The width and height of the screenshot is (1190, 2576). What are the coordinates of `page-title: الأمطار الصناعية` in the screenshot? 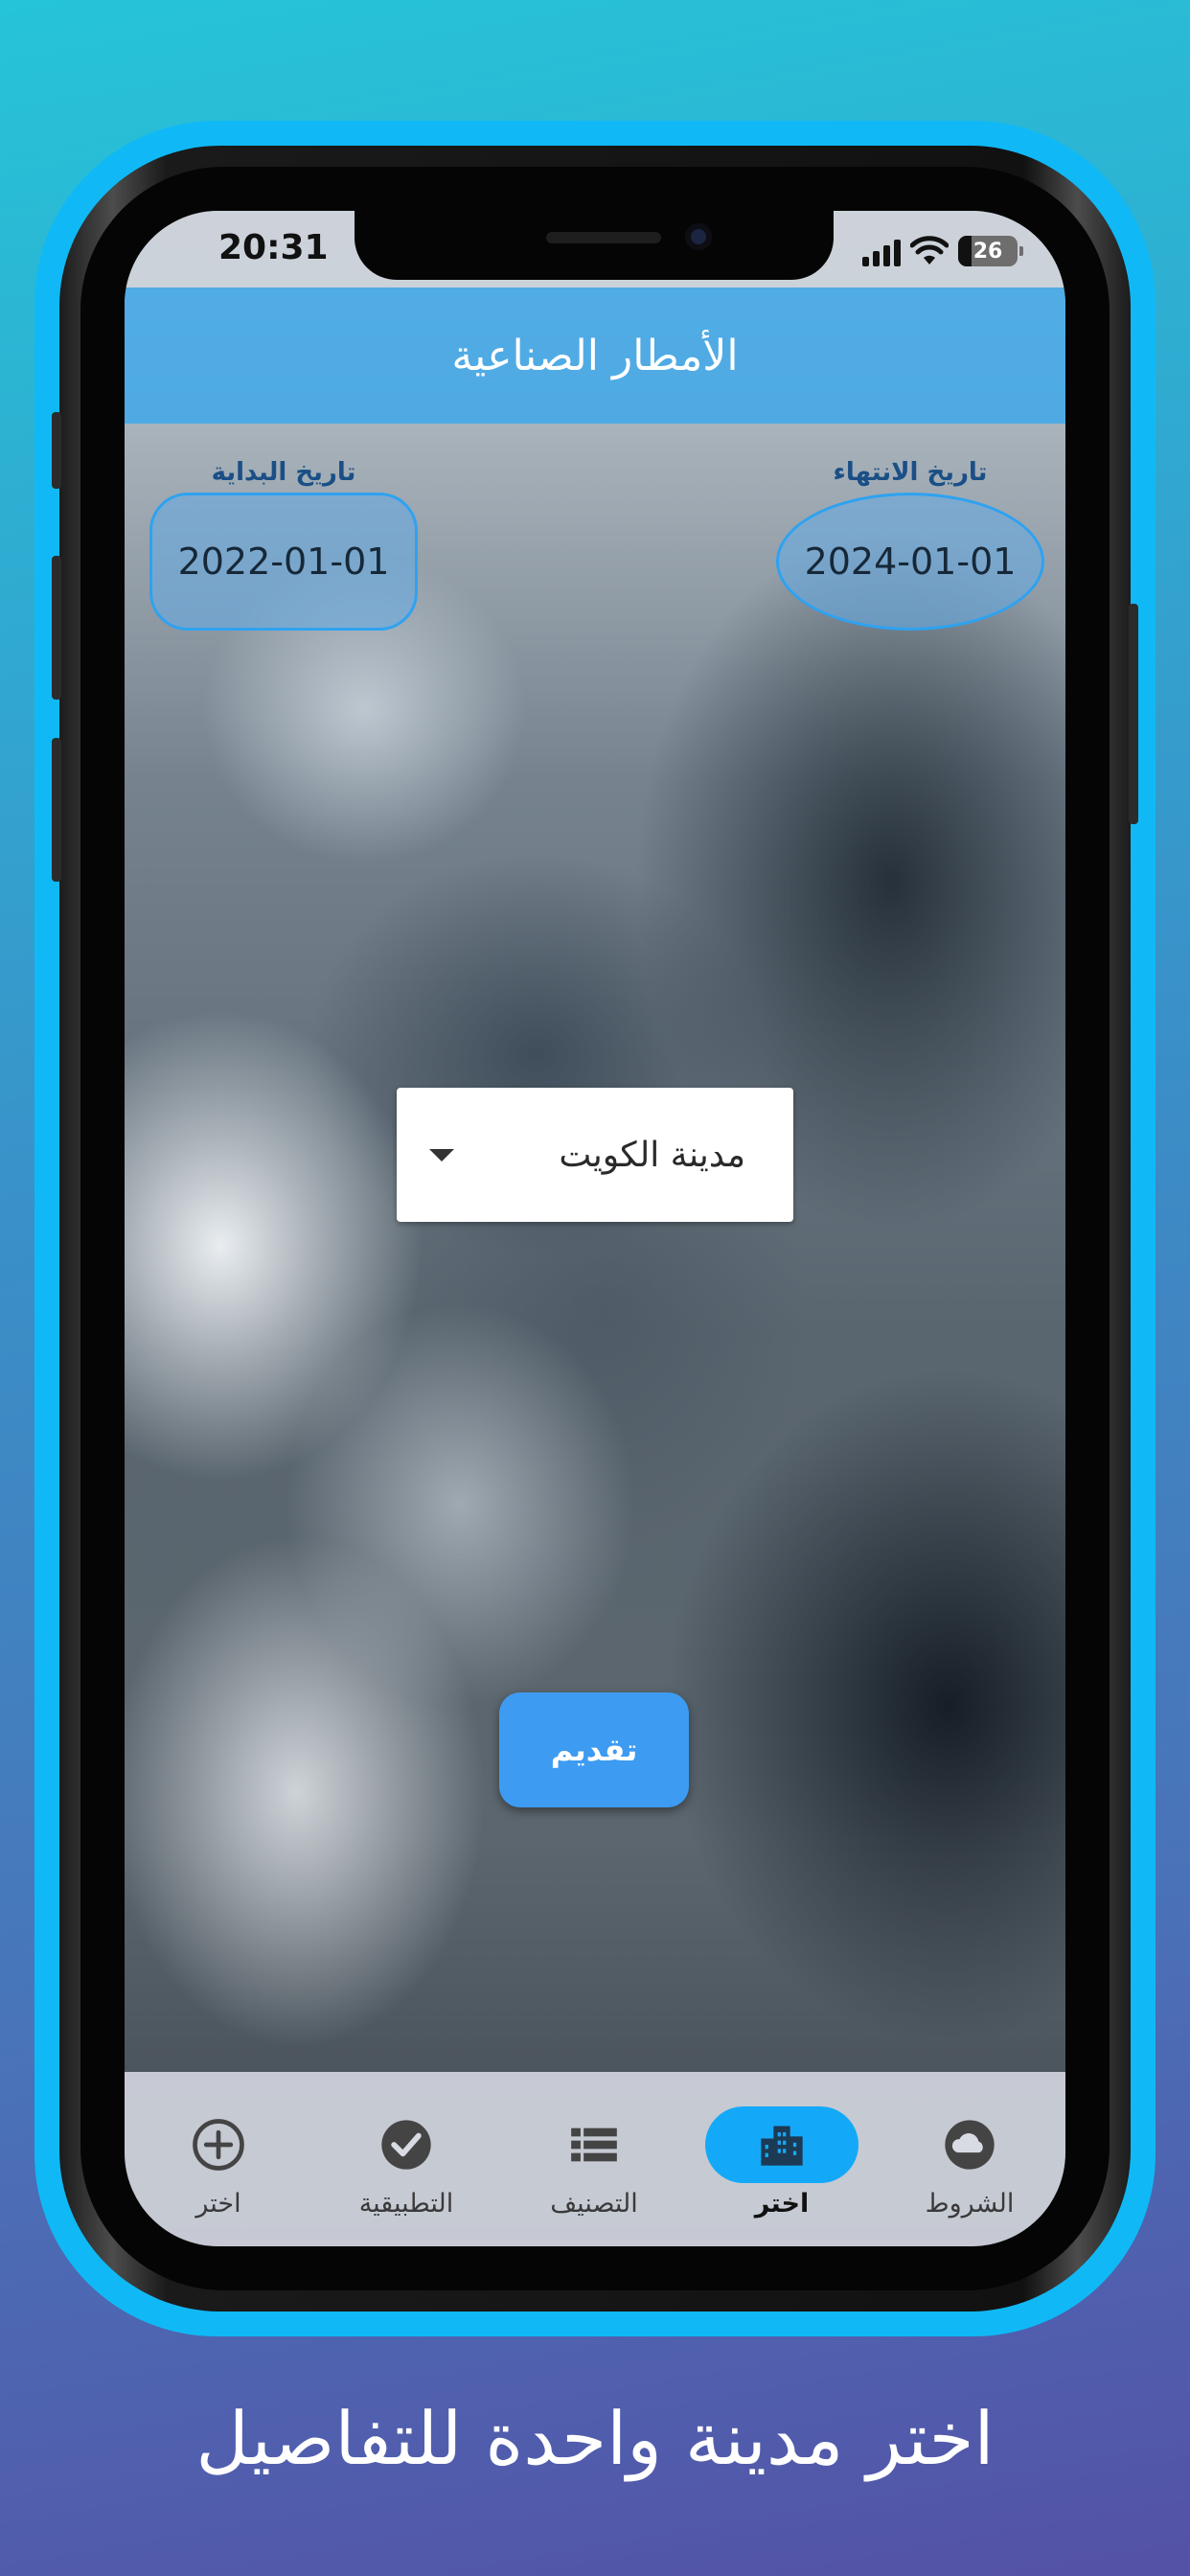 It's located at (595, 355).